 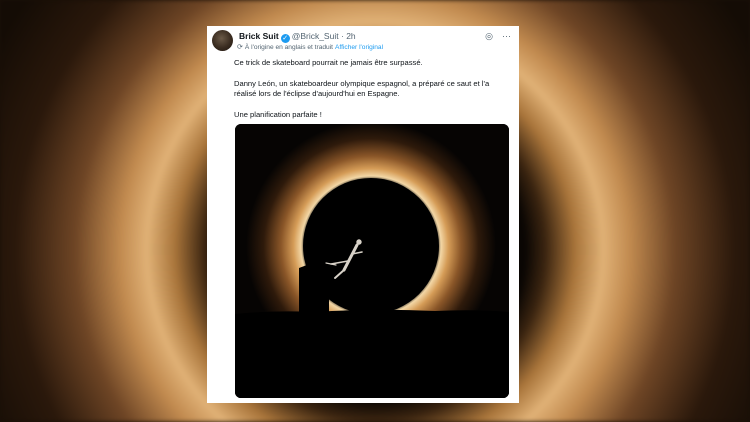 What do you see at coordinates (259, 36) in the screenshot?
I see `author-name: Brick Suit` at bounding box center [259, 36].